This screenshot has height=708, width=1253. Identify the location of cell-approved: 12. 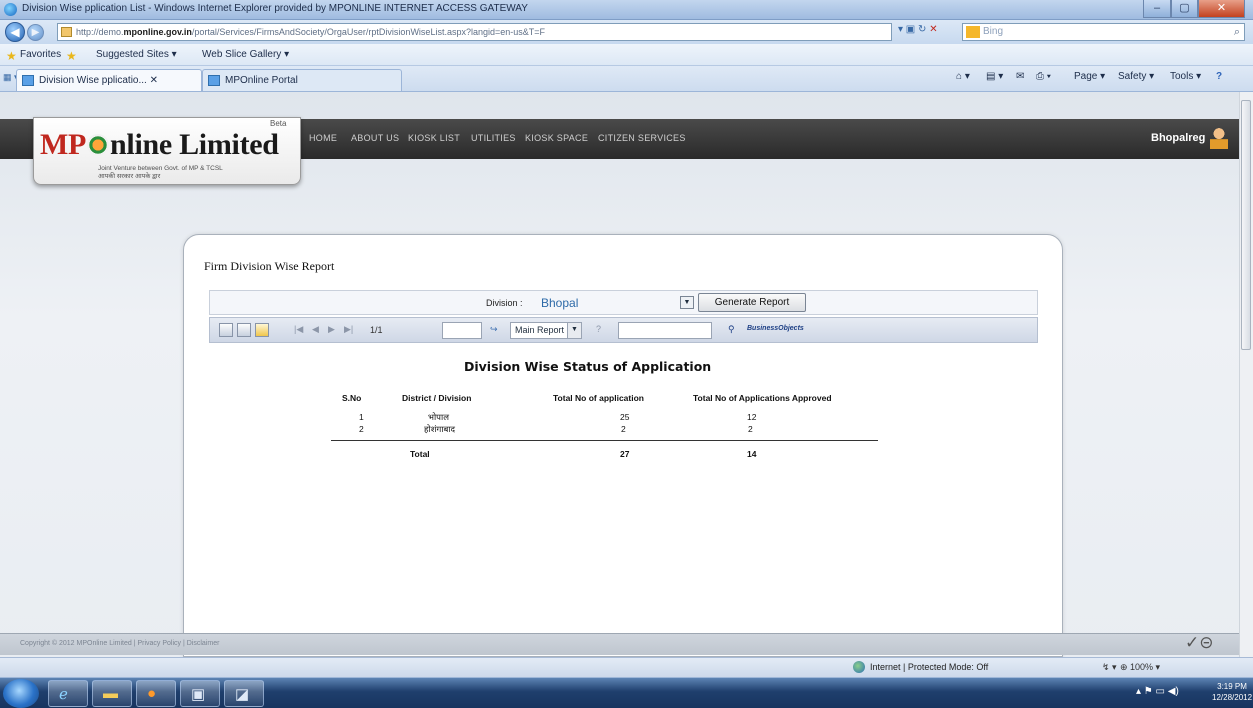
(752, 417).